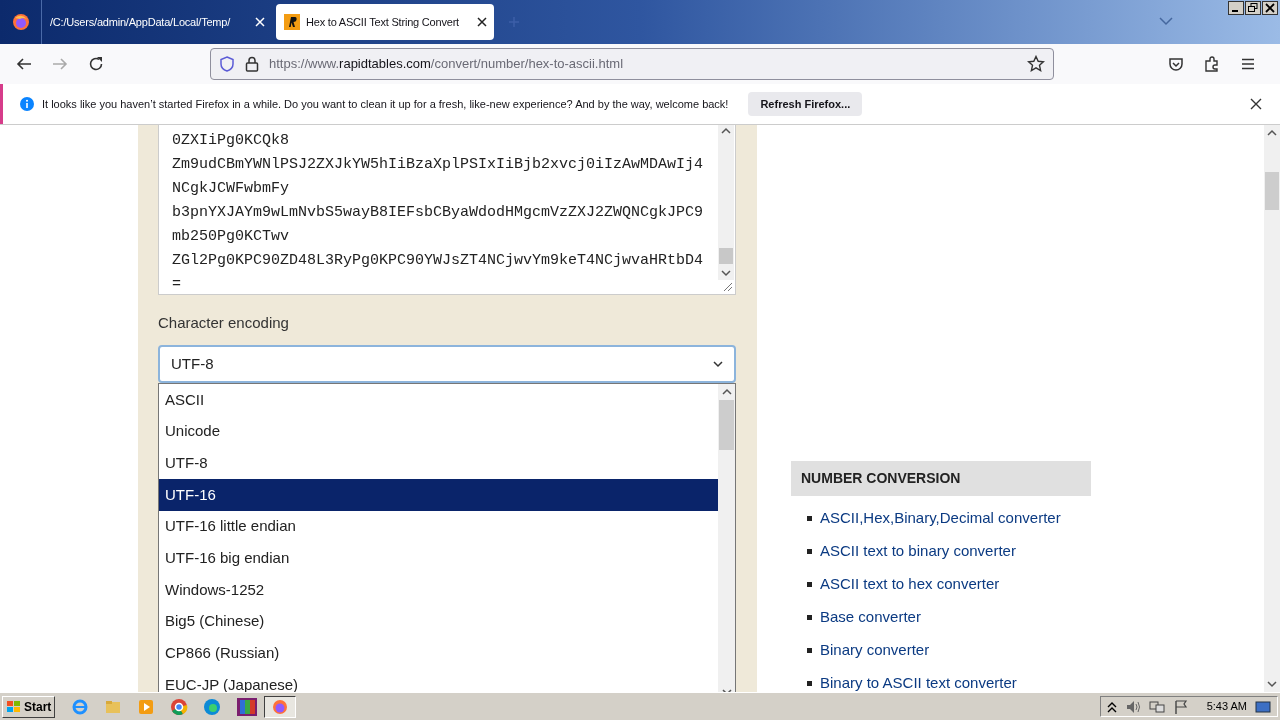 The width and height of the screenshot is (1280, 720). What do you see at coordinates (1236, 8) in the screenshot?
I see `minimize-icon` at bounding box center [1236, 8].